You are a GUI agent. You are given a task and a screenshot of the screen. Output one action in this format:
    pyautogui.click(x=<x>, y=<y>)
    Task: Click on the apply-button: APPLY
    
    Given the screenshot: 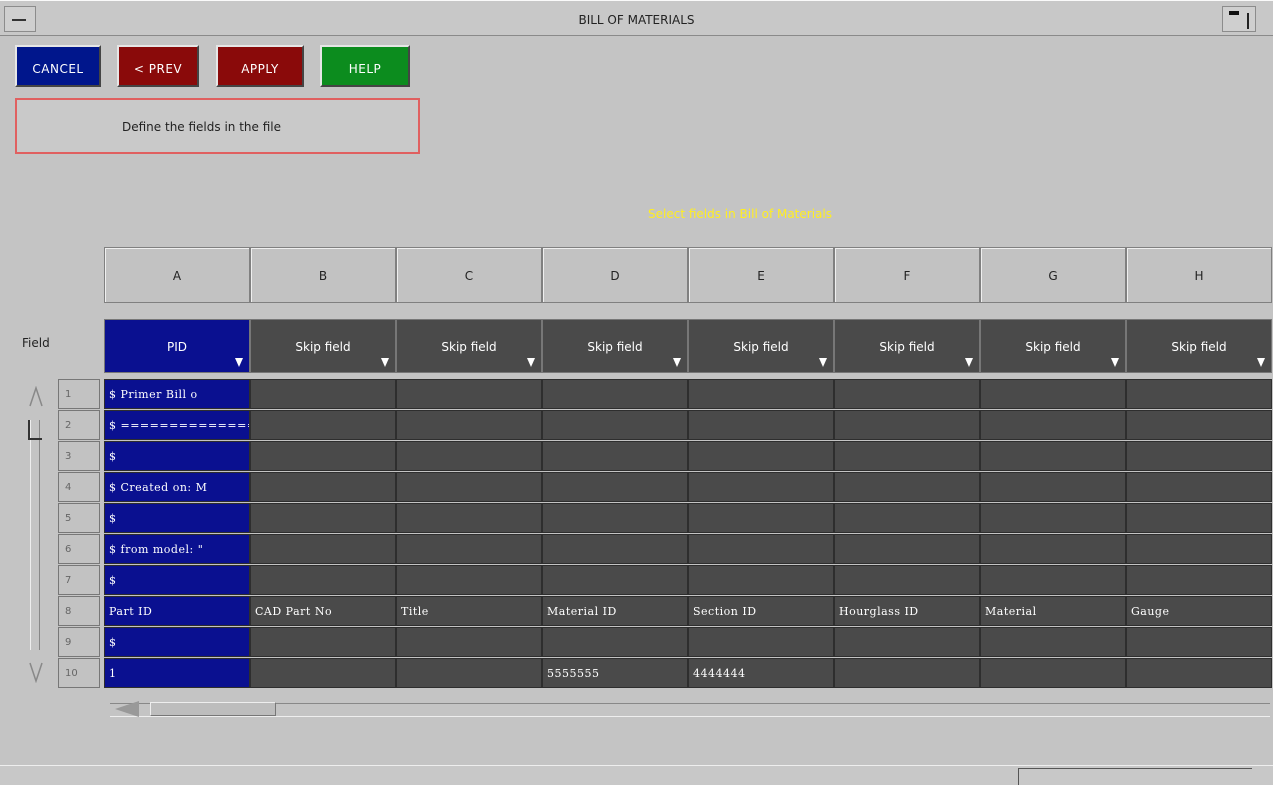 What is the action you would take?
    pyautogui.click(x=260, y=66)
    